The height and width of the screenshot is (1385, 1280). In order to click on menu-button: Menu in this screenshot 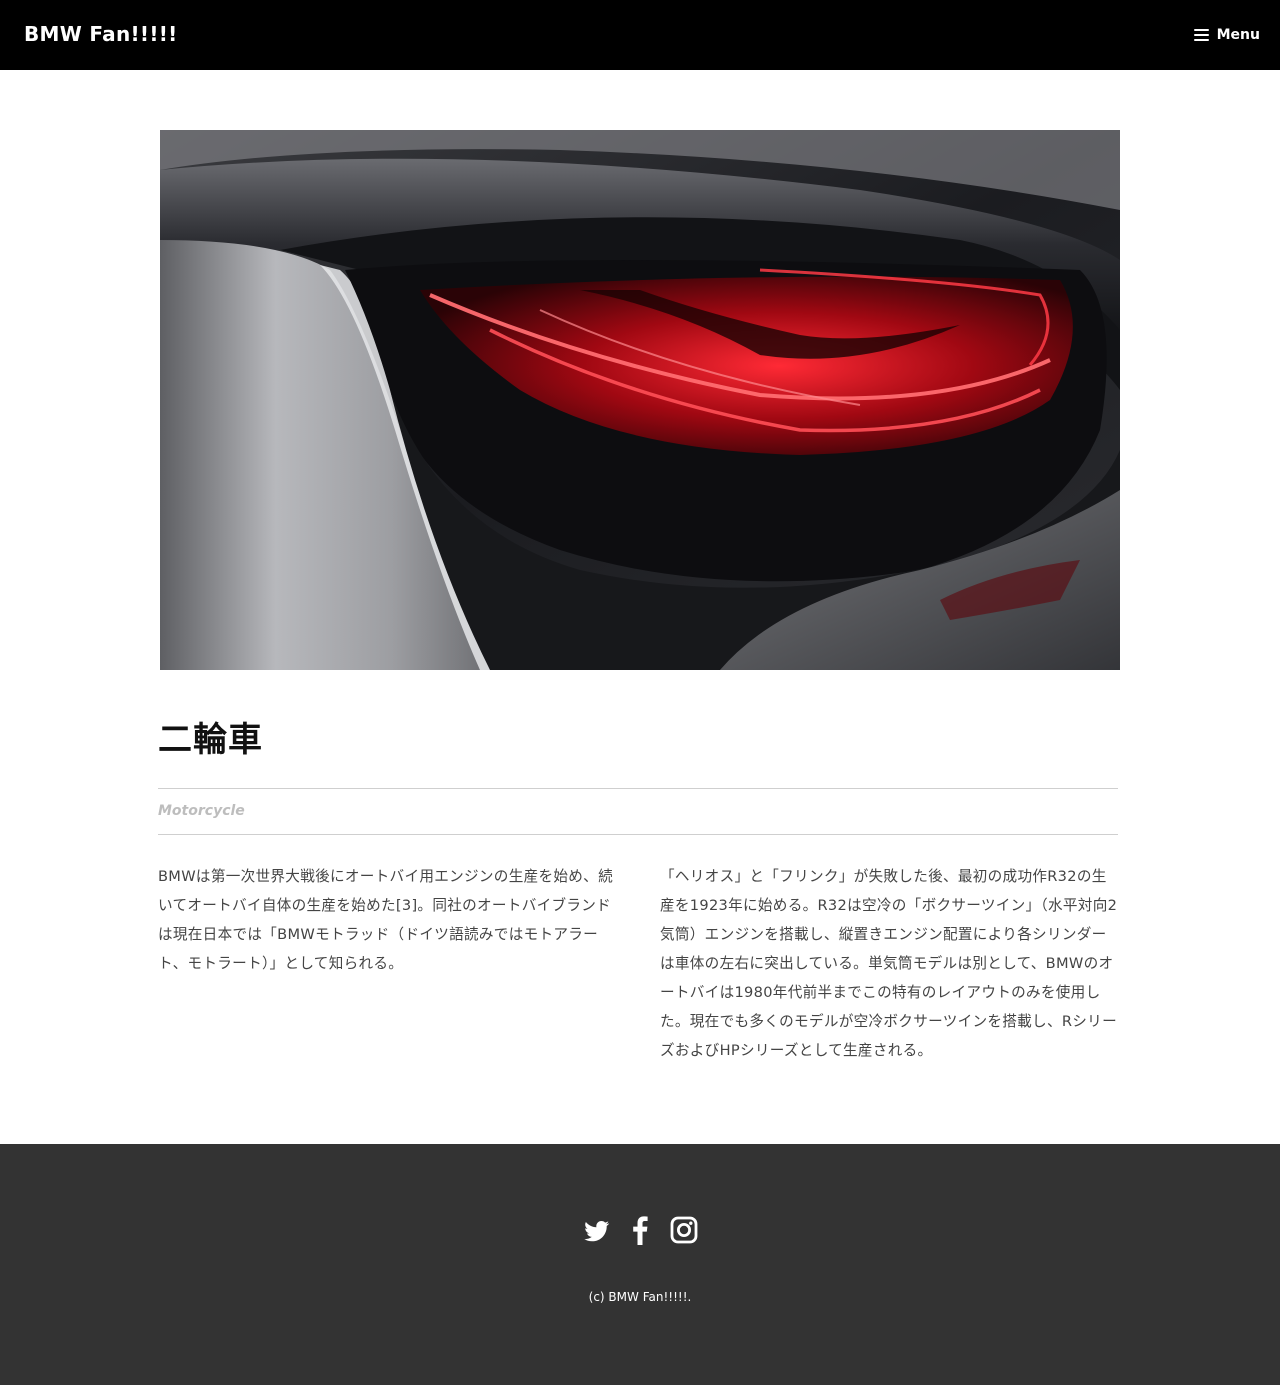, I will do `click(1226, 35)`.